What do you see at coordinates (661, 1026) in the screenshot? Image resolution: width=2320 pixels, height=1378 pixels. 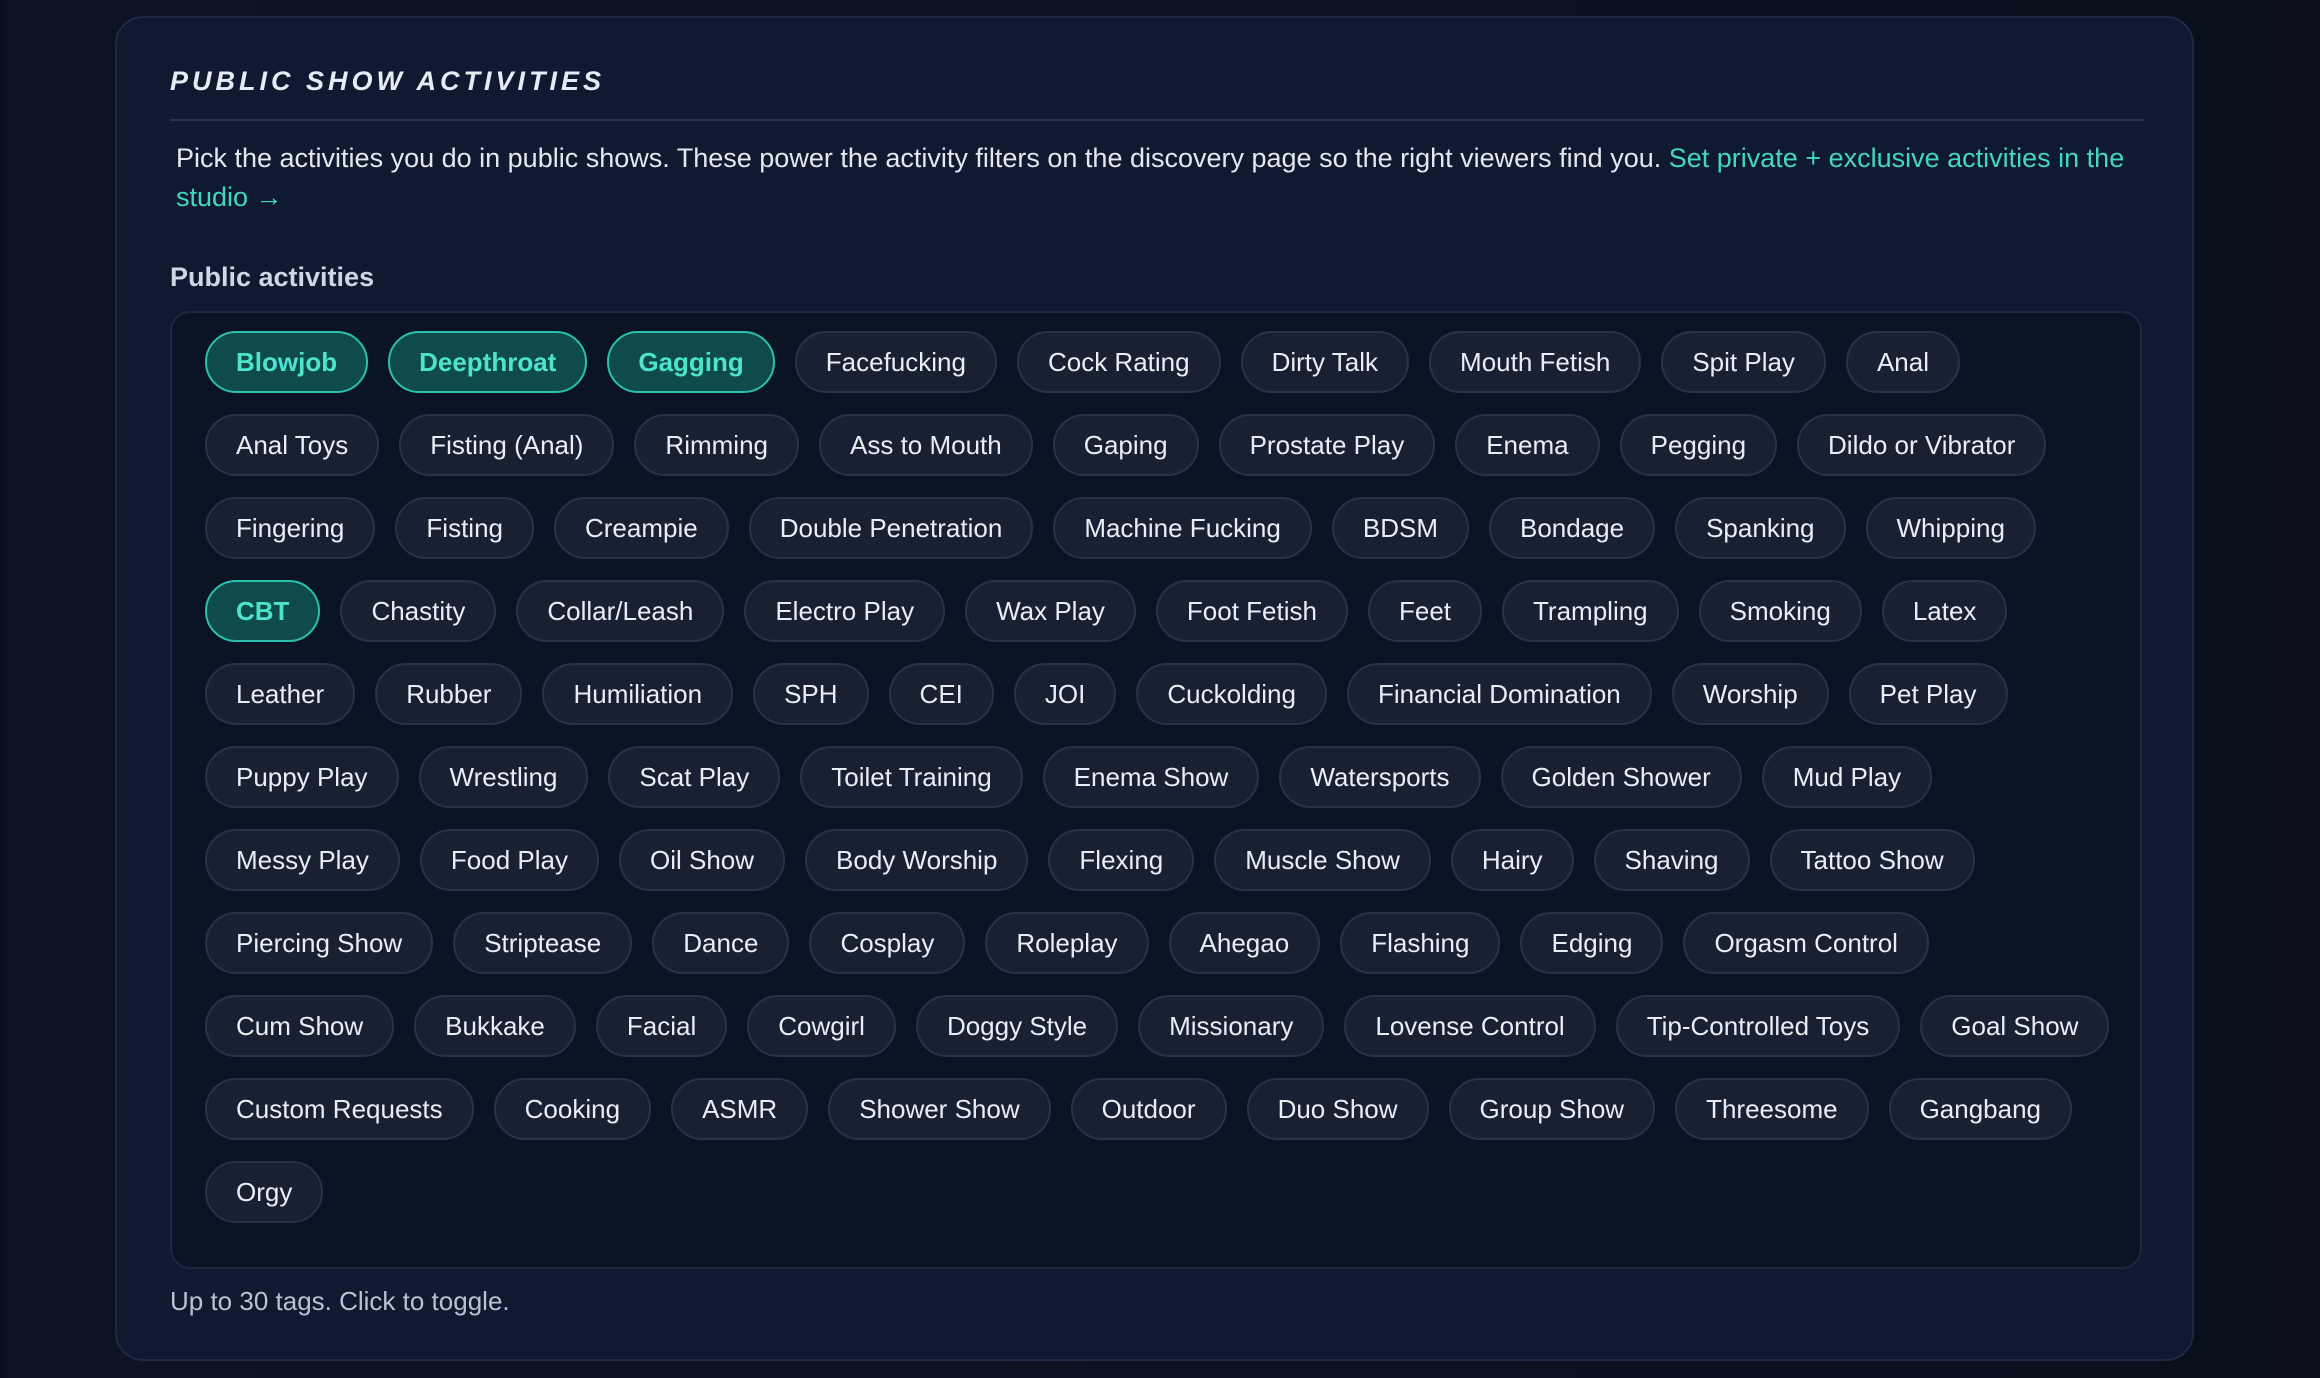 I see `activity-tag: Facial` at bounding box center [661, 1026].